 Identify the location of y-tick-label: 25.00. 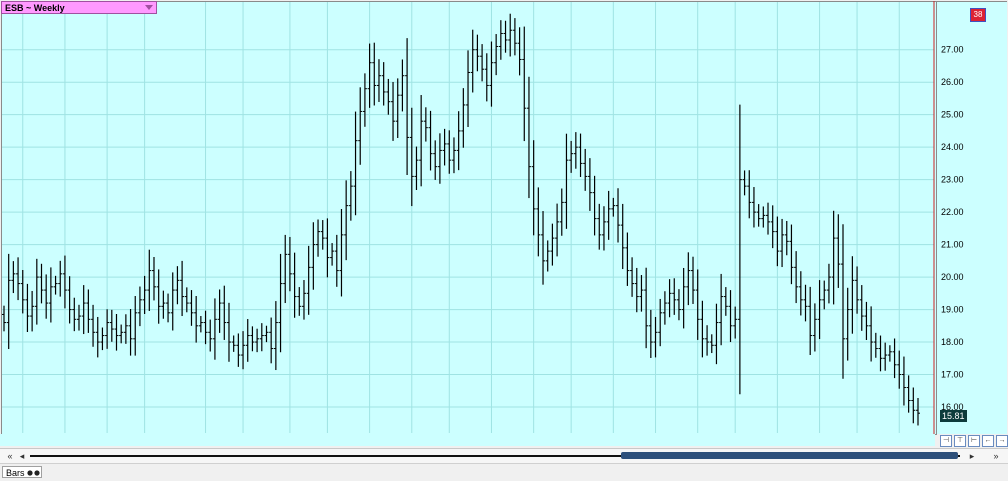
(952, 115).